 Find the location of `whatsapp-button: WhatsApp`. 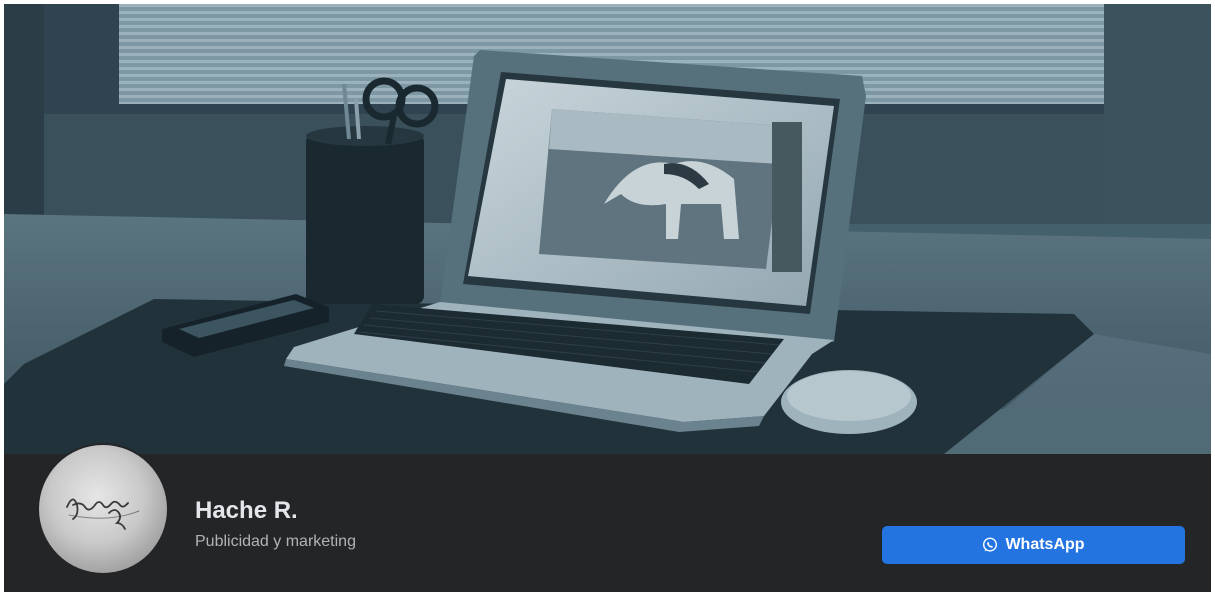

whatsapp-button: WhatsApp is located at coordinates (1033, 545).